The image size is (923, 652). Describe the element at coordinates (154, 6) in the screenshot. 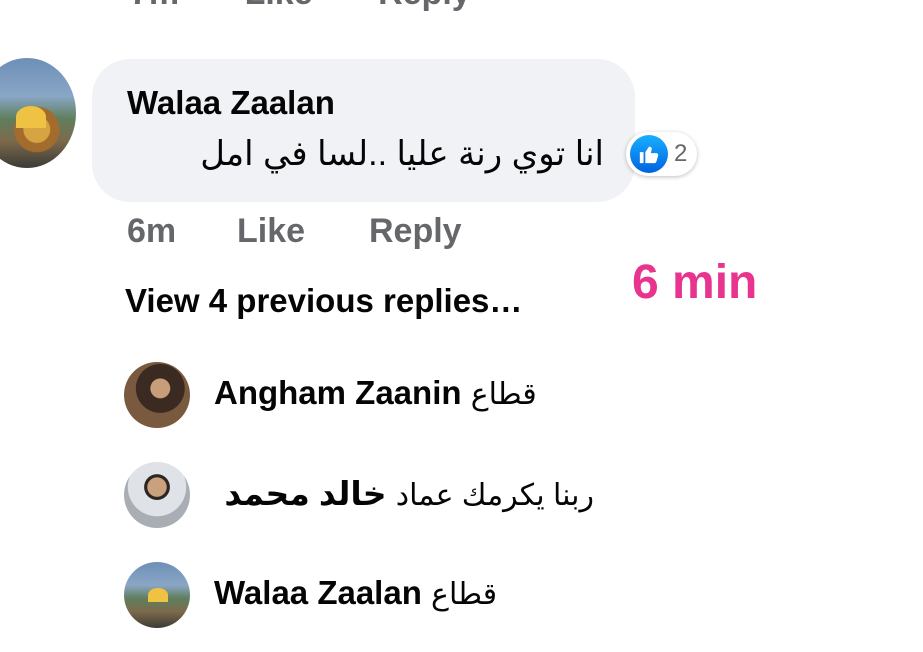

I see `previous-comment-time: 7m` at that location.